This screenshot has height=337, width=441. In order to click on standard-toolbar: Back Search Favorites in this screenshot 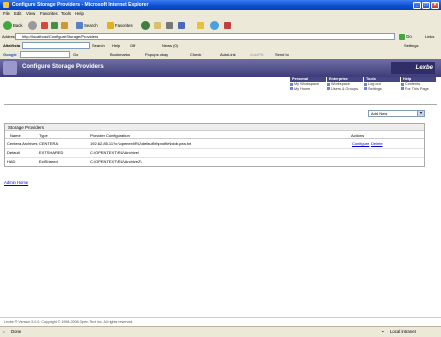, I will do `click(220, 25)`.